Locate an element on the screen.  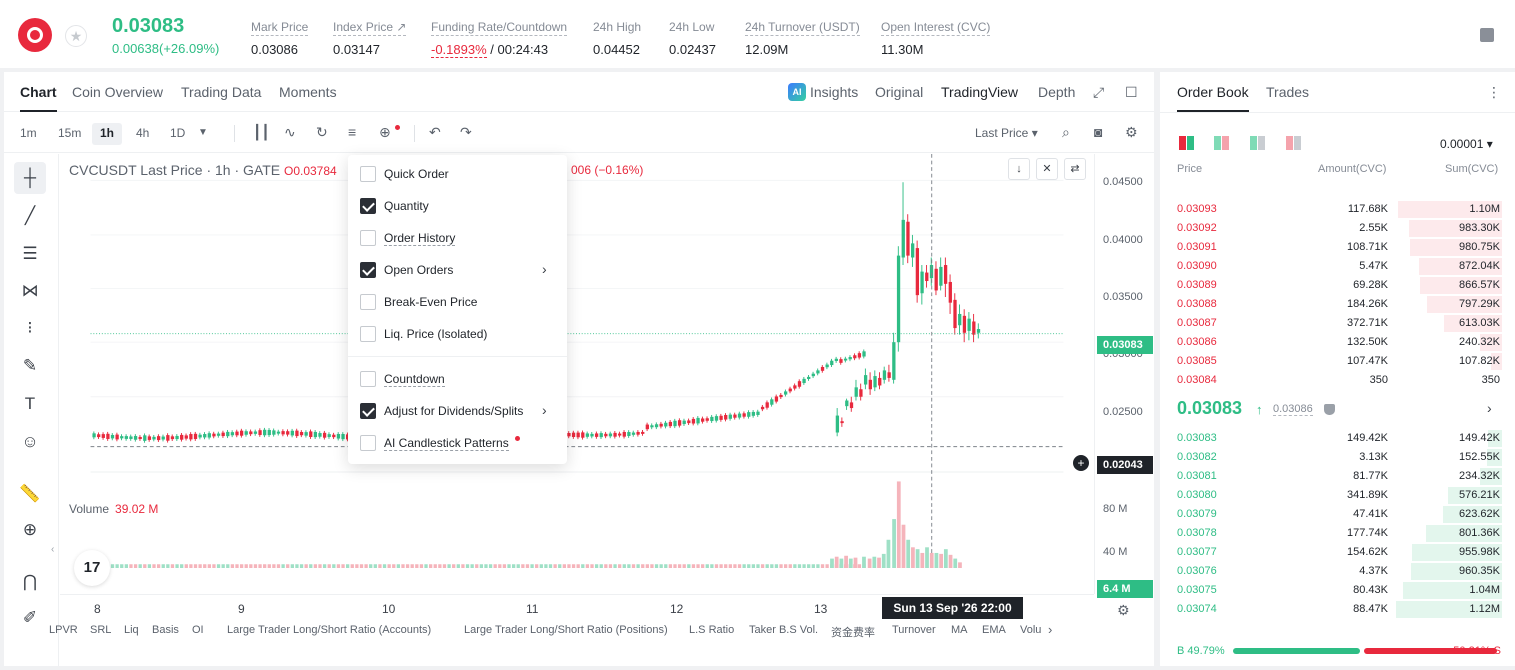
order-book-row: 0.03079 47.41K 623.62K is located at coordinates (1335, 514).